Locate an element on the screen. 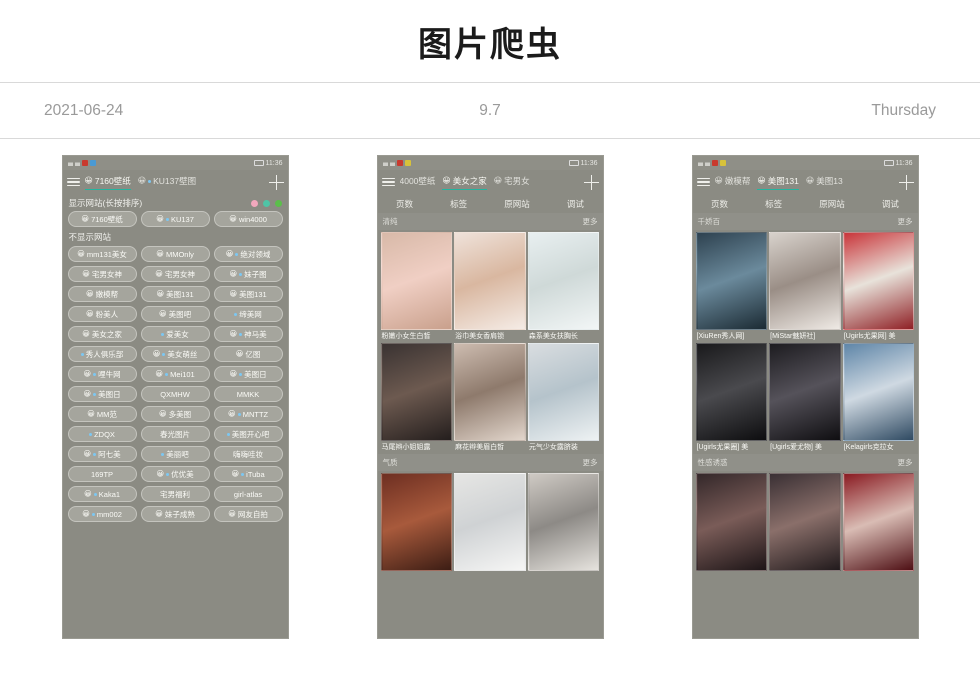 Image resolution: width=980 pixels, height=700 pixels. photo-cell: 浴巾美女香肩锁 is located at coordinates (490, 287).